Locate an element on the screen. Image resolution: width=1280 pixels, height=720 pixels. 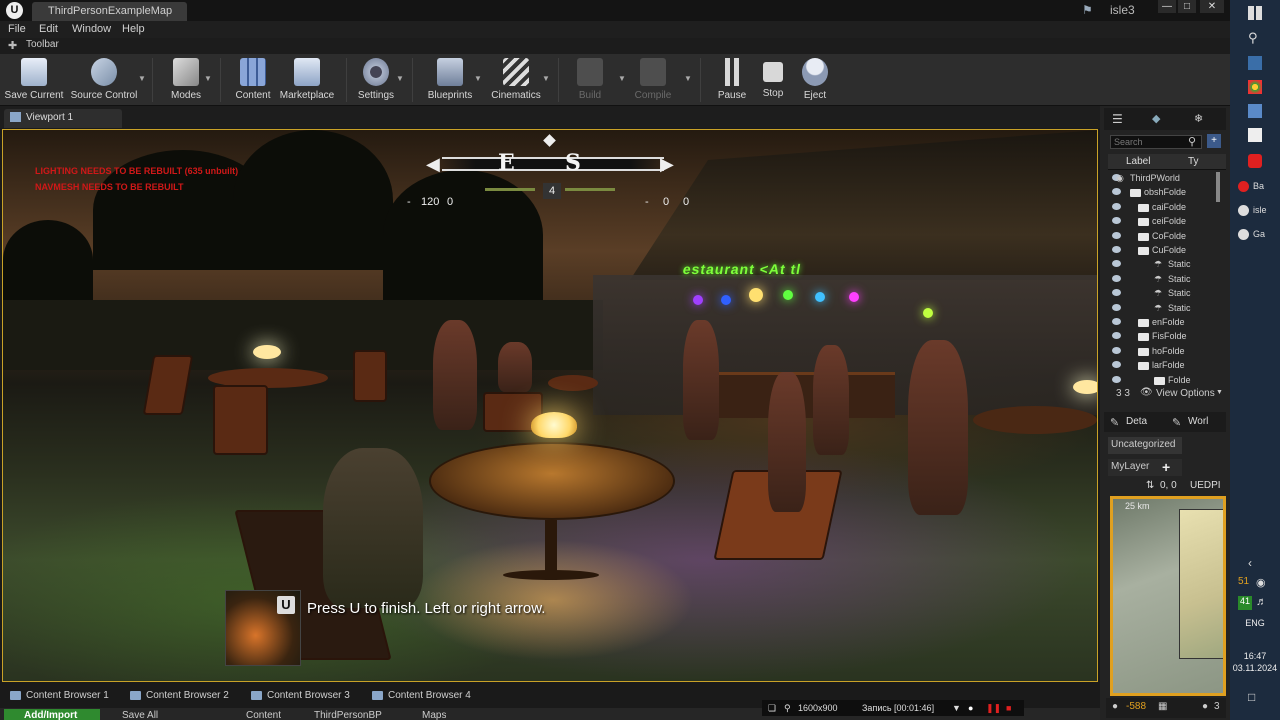
blueprints-button: Blueprints is located at coordinates (450, 78).